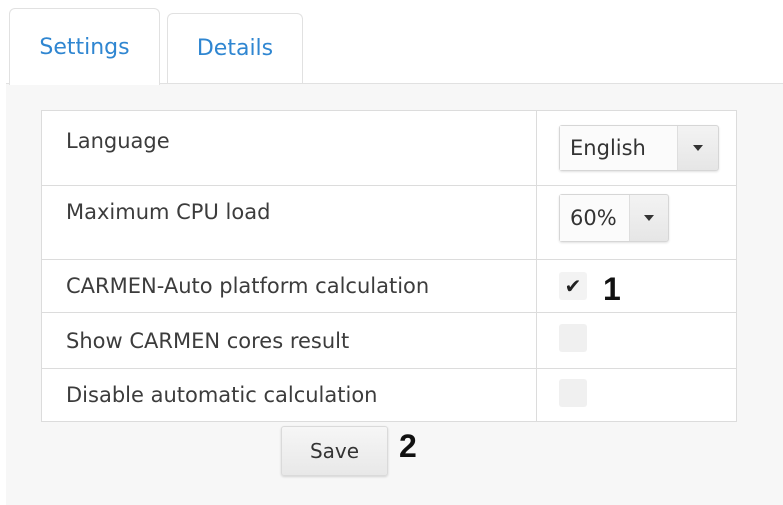 The width and height of the screenshot is (783, 505). I want to click on language-select: English, so click(639, 148).